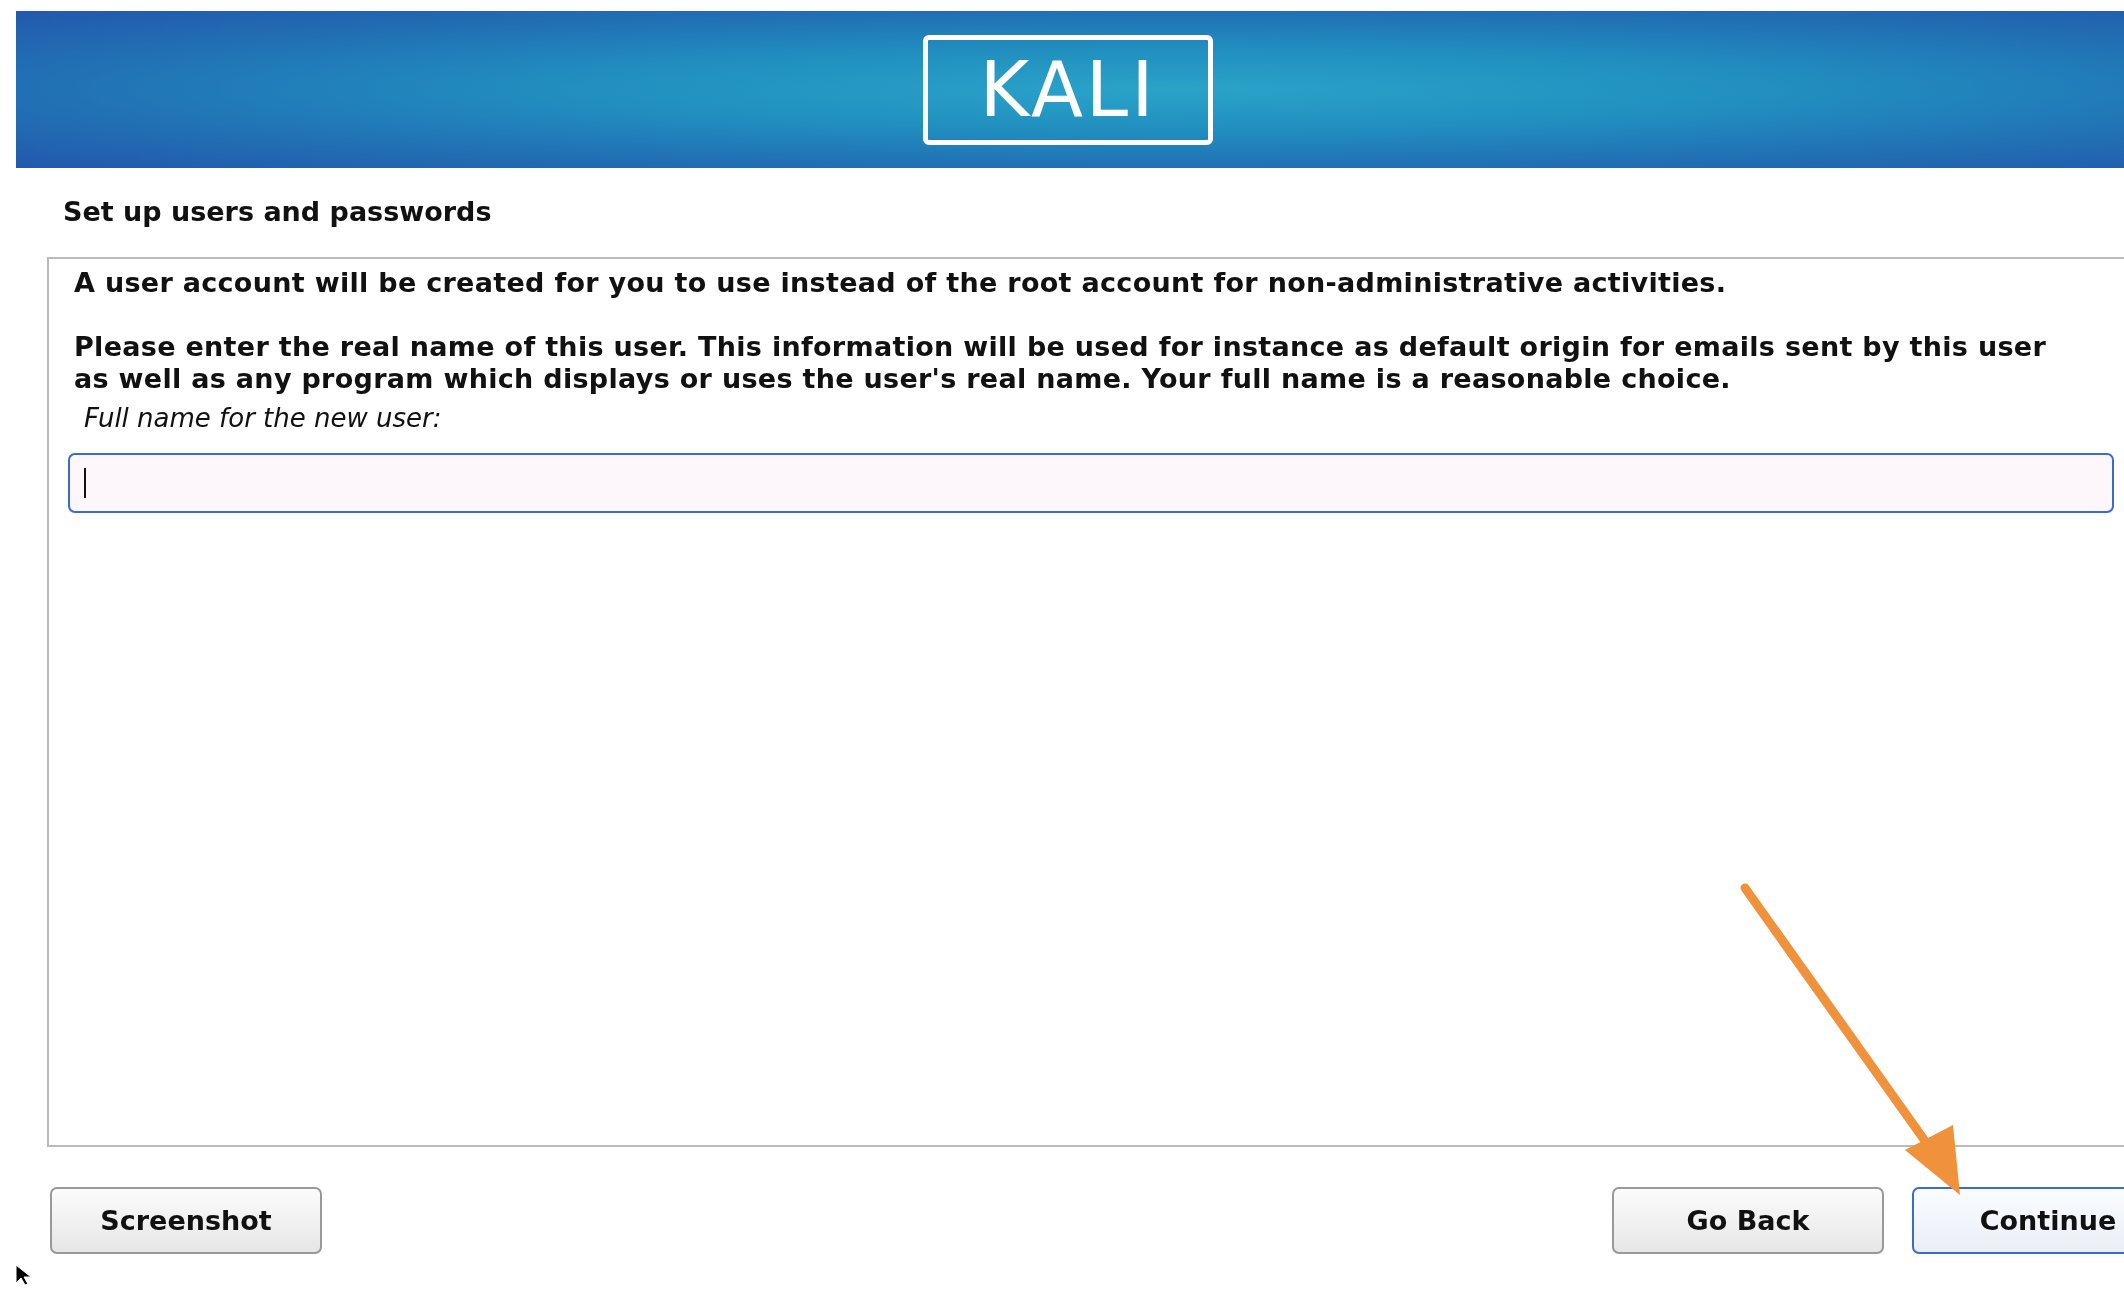 Image resolution: width=2124 pixels, height=1290 pixels. I want to click on logo-text: KALI, so click(1068, 89).